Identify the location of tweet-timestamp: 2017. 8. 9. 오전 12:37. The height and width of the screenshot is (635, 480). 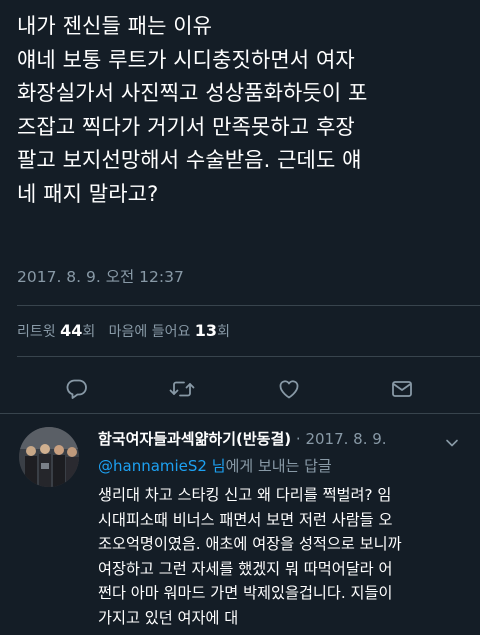
(100, 276).